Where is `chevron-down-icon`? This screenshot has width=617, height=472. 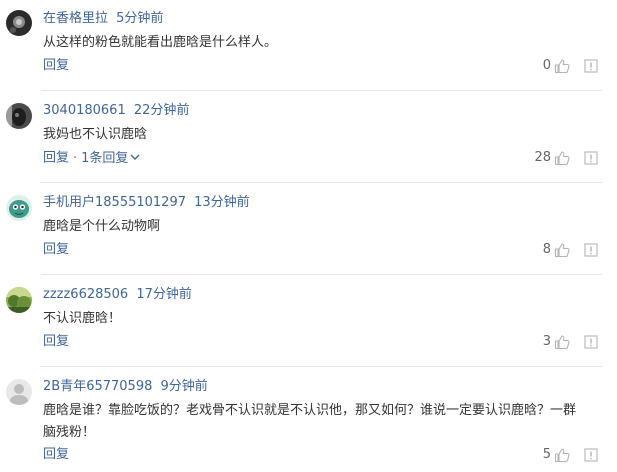
chevron-down-icon is located at coordinates (135, 158).